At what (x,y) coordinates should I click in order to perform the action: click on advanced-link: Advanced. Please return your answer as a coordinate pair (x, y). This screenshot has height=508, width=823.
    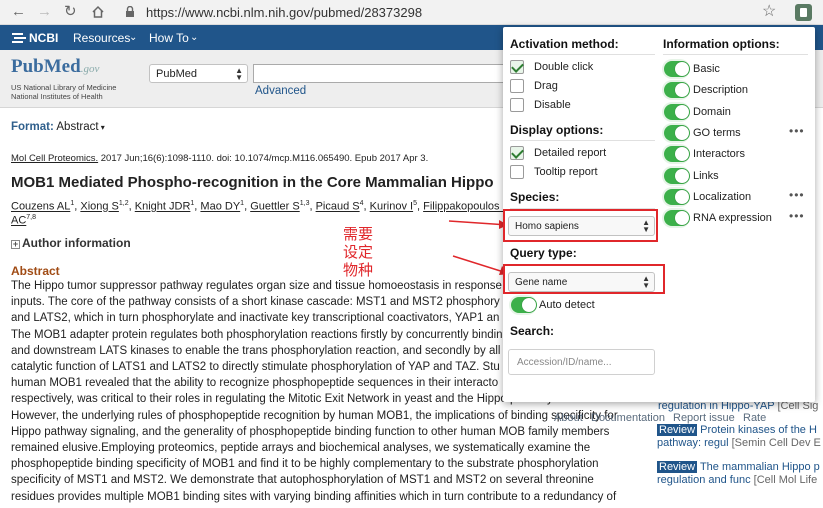
    Looking at the image, I should click on (280, 91).